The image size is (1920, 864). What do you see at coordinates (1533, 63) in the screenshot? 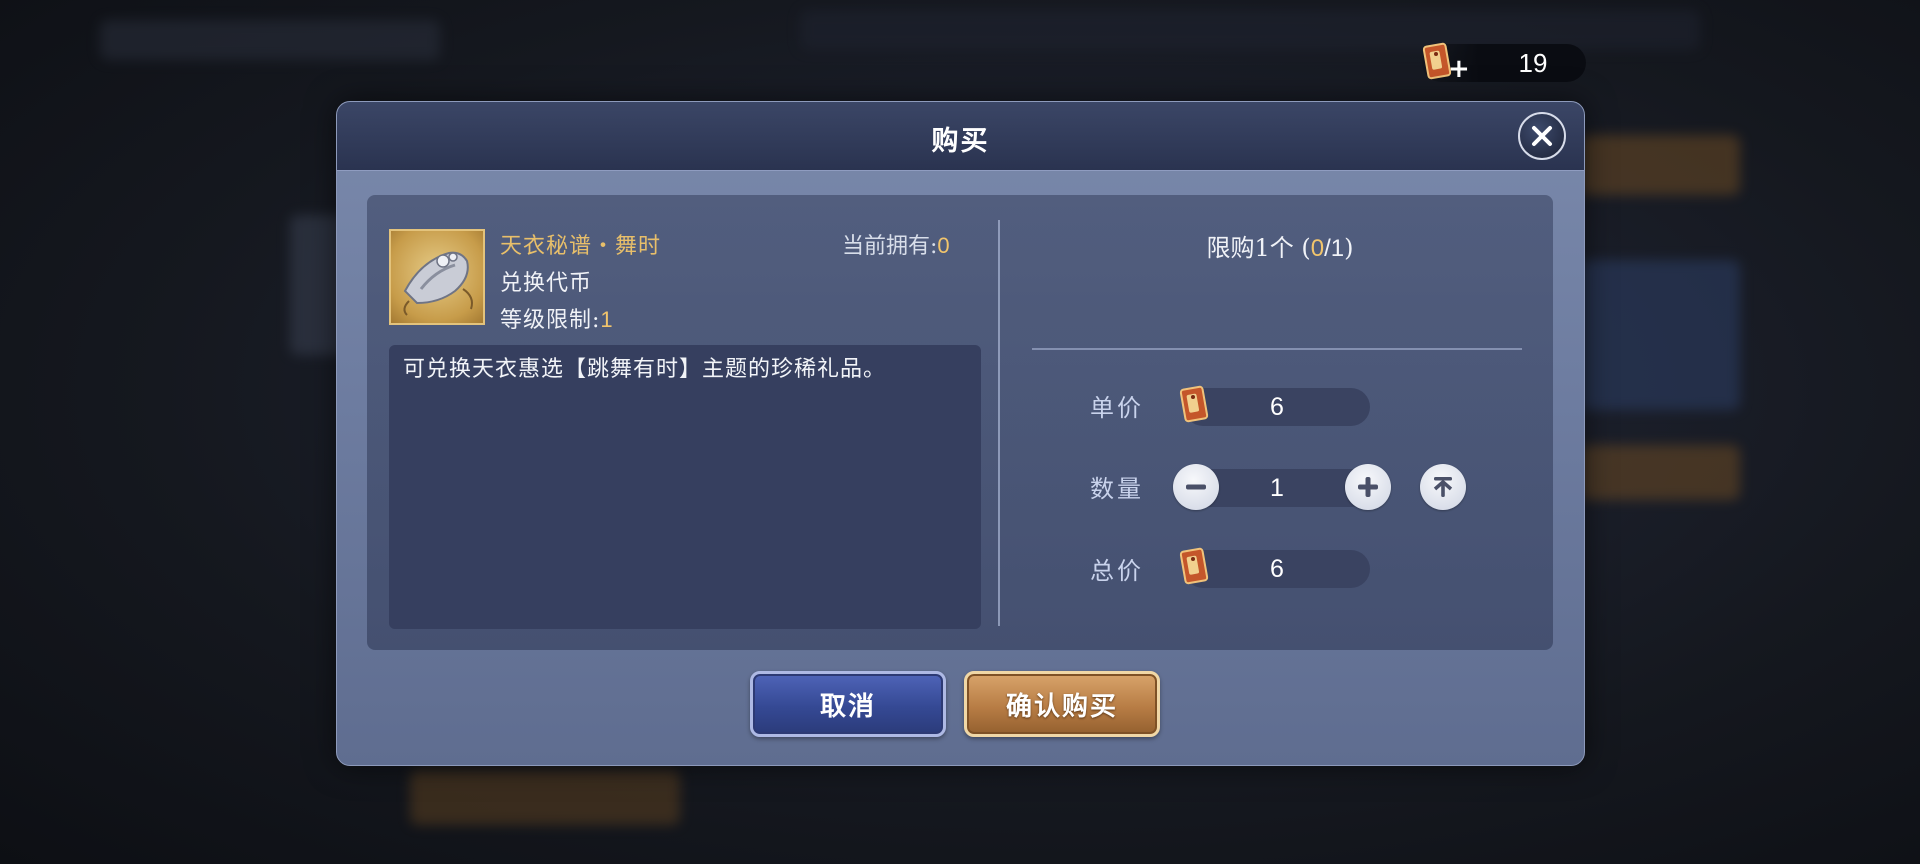
I see `currency-amount: 19` at bounding box center [1533, 63].